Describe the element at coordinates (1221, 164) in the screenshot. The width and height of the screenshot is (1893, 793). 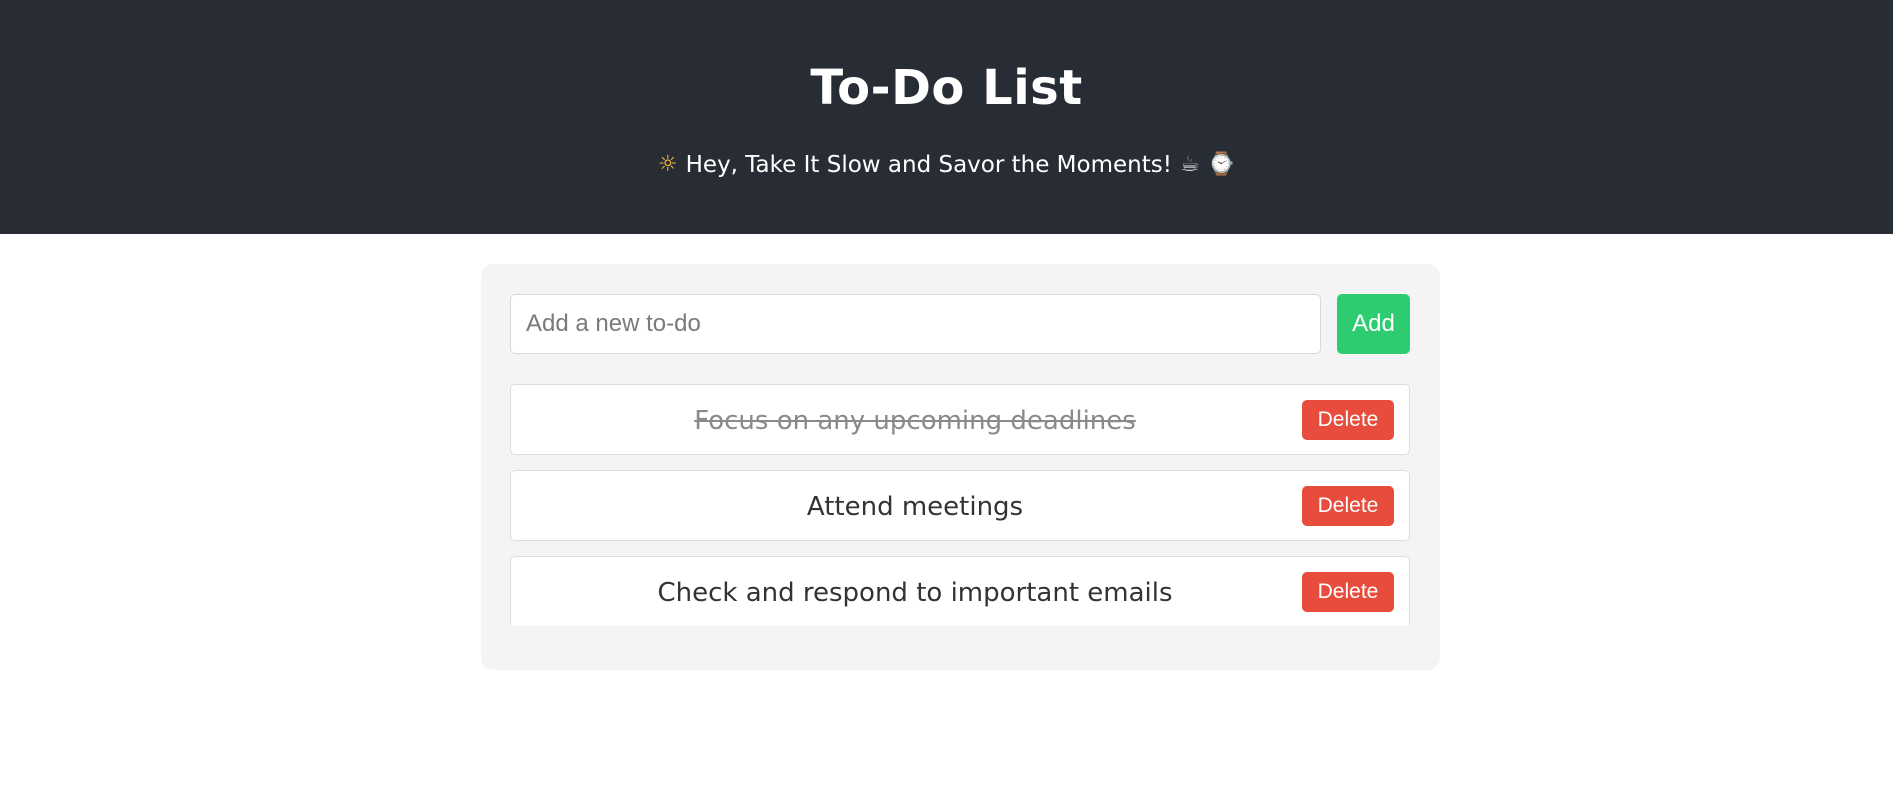
I see `mantelpiece-clock-icon: ⌚` at that location.